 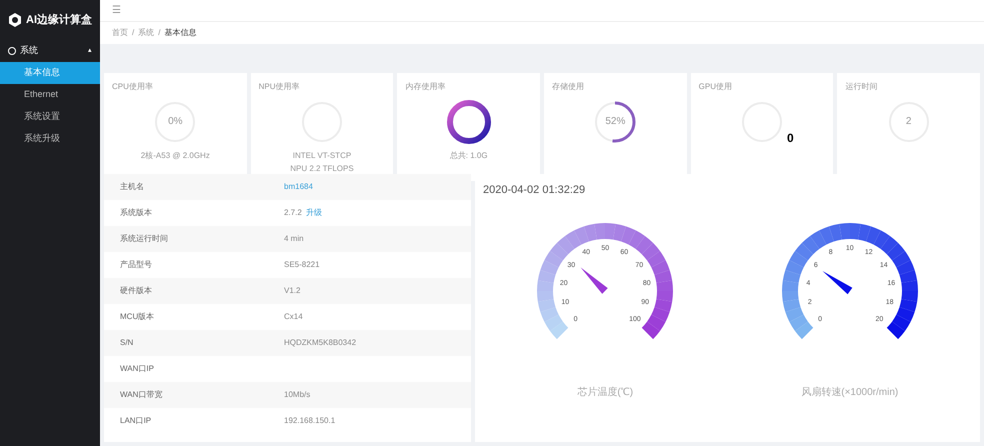 I want to click on card-title: CPU使用率, so click(x=132, y=87).